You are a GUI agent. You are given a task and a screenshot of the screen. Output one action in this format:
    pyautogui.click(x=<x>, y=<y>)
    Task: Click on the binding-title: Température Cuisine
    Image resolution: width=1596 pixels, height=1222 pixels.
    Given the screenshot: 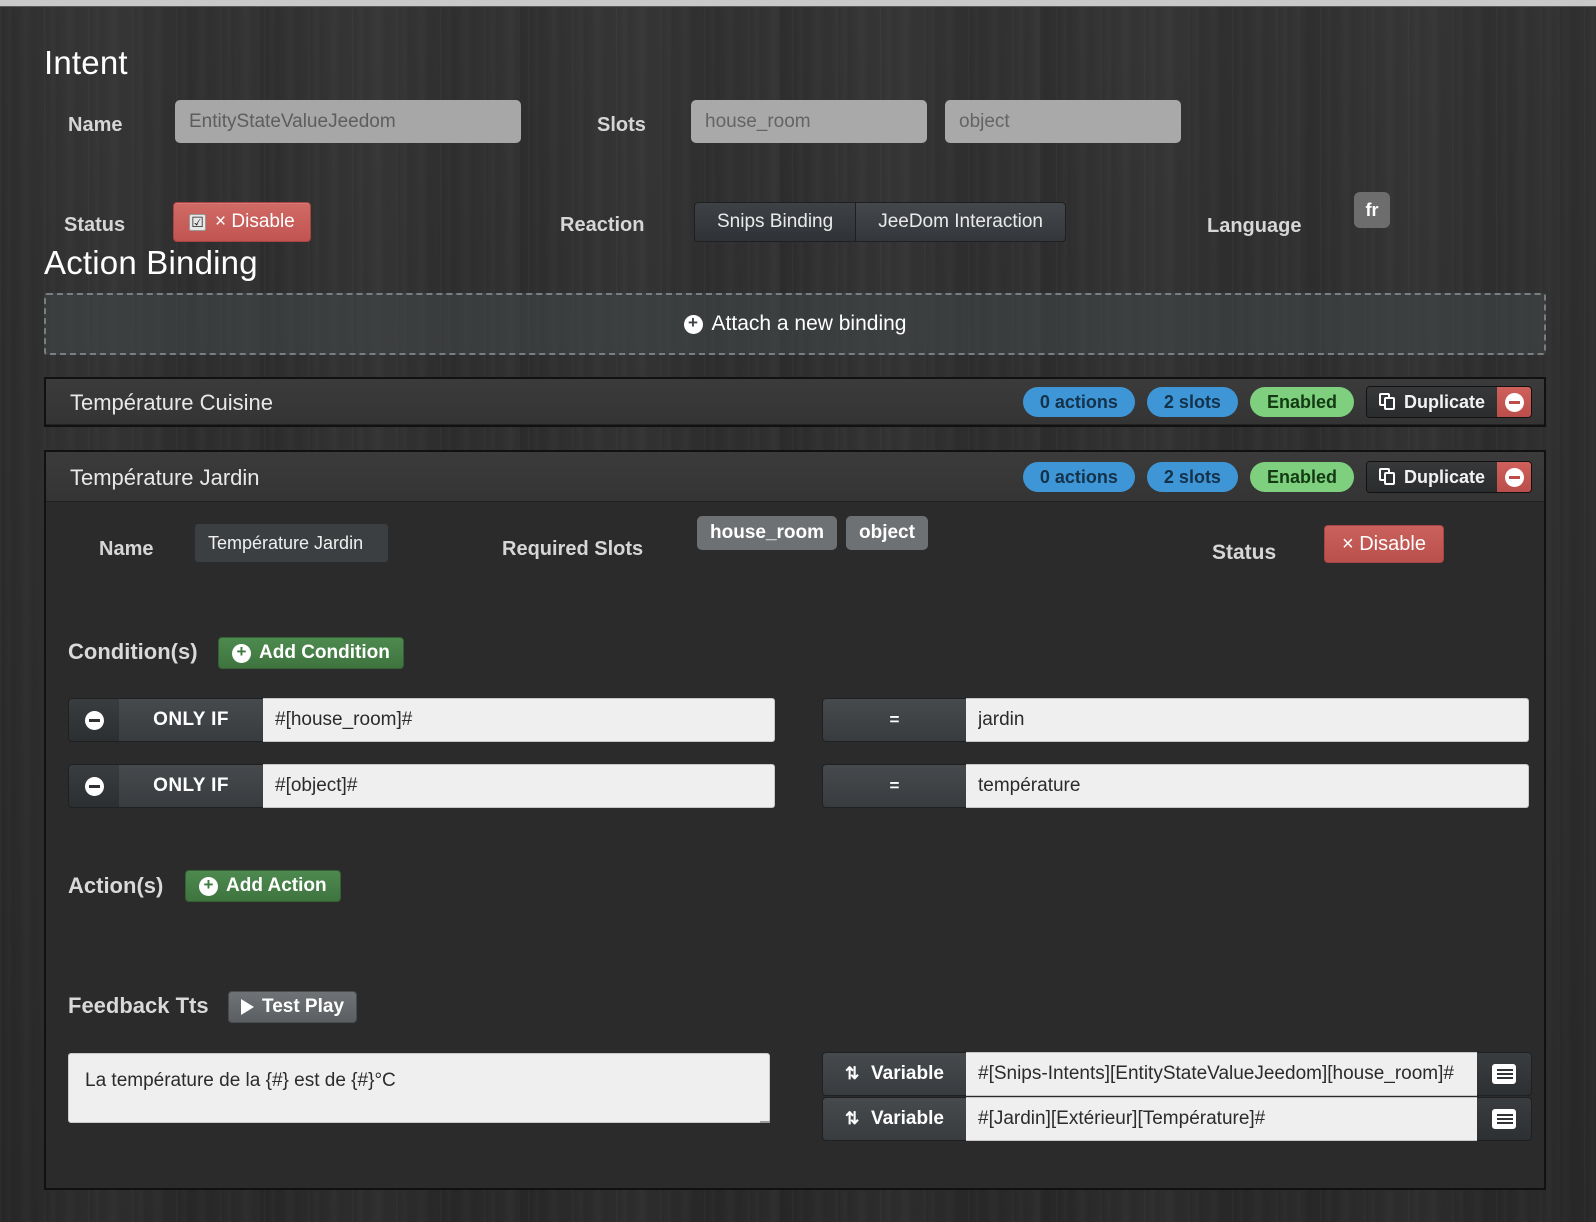 What is the action you would take?
    pyautogui.click(x=171, y=402)
    